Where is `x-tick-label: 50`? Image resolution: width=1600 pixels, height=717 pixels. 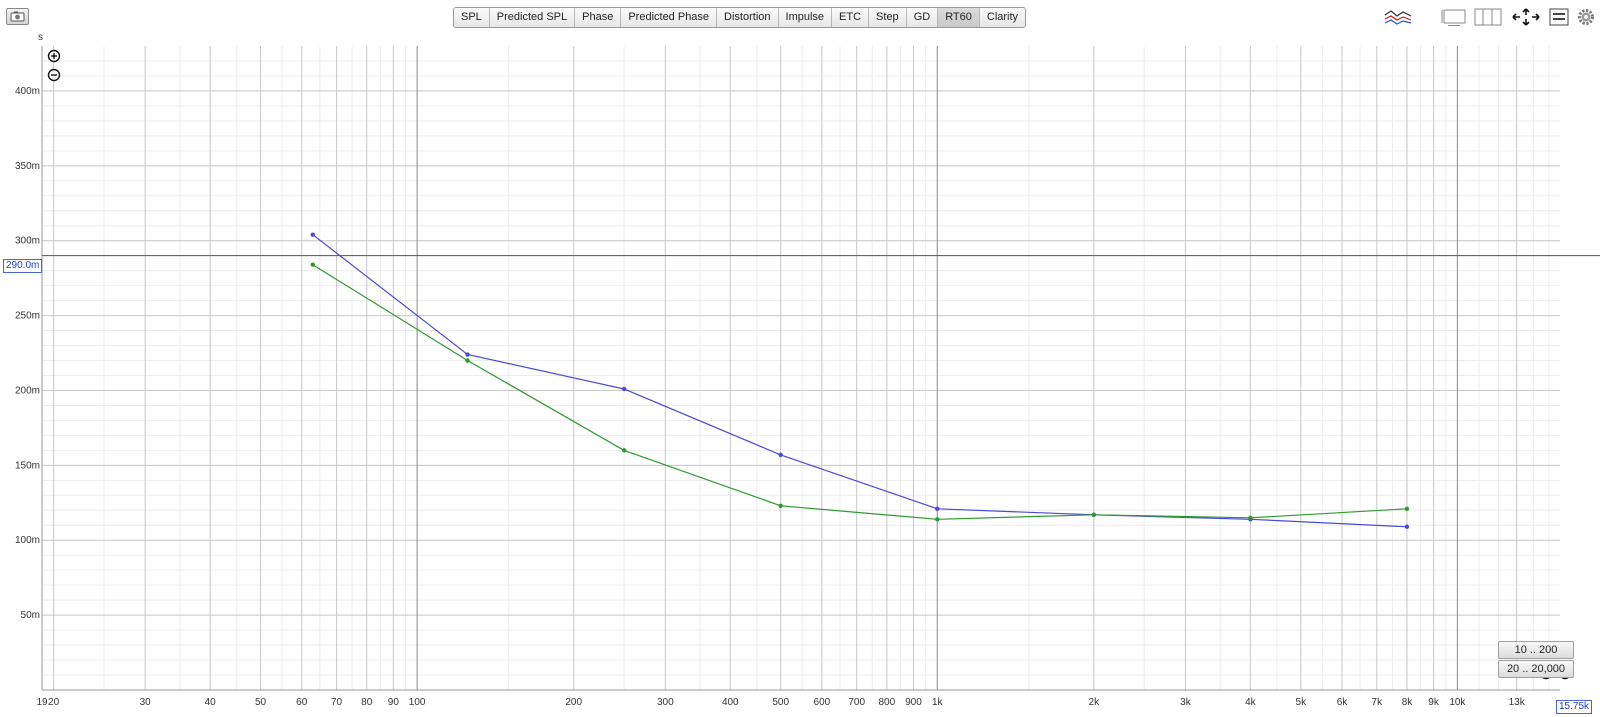
x-tick-label: 50 is located at coordinates (261, 702).